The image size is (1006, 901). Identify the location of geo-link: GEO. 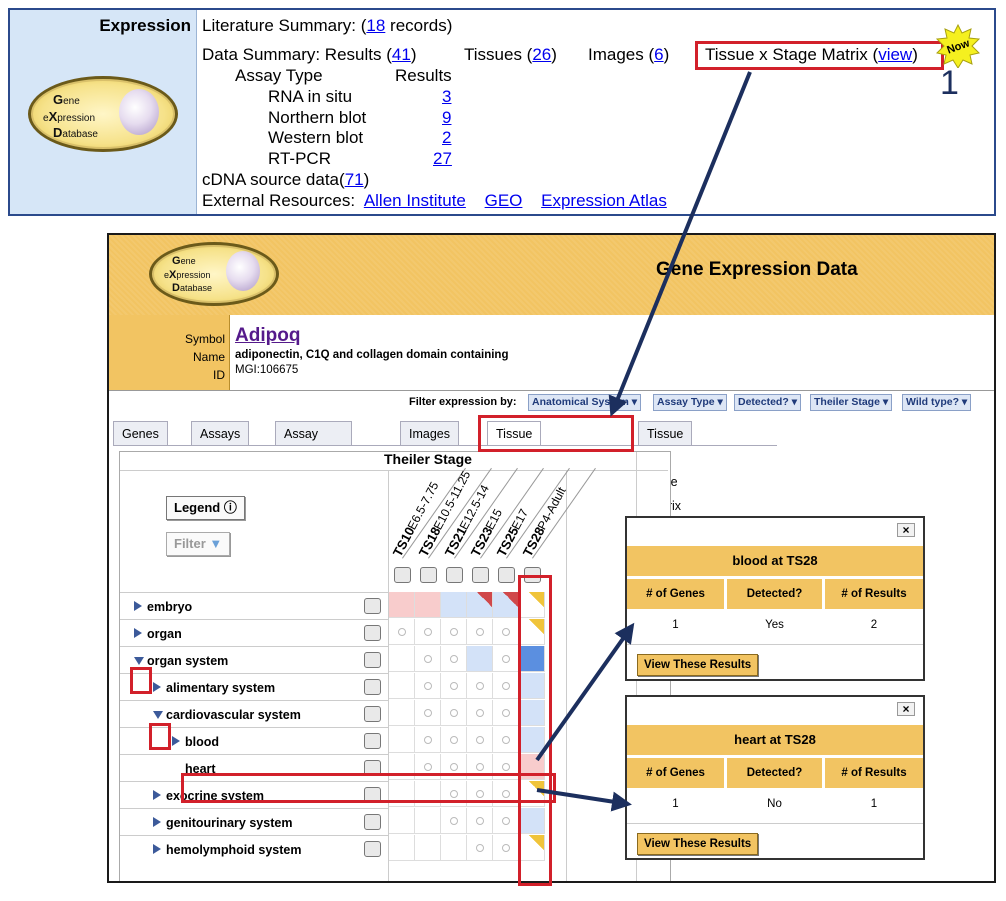
(504, 200).